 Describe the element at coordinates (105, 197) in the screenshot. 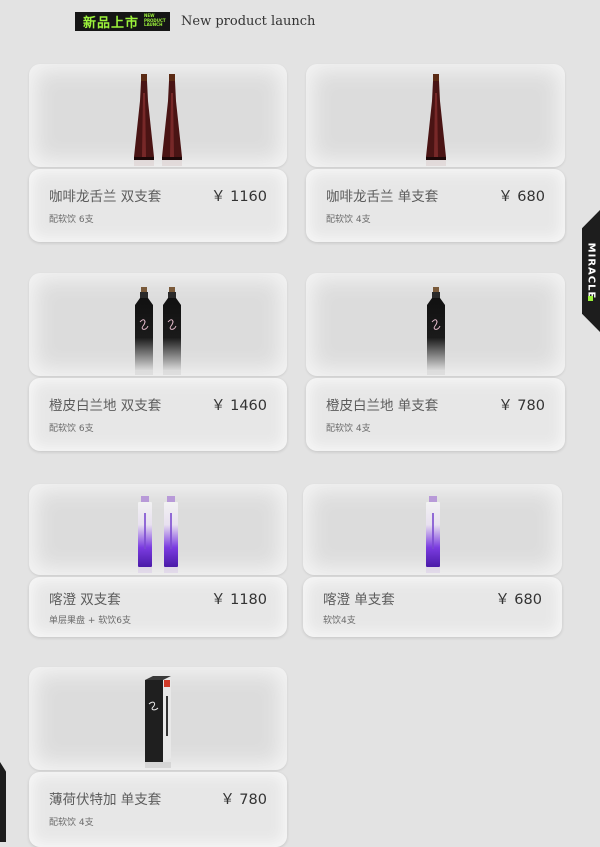

I see `product-name: 咖啡龙舌兰 双支套` at that location.